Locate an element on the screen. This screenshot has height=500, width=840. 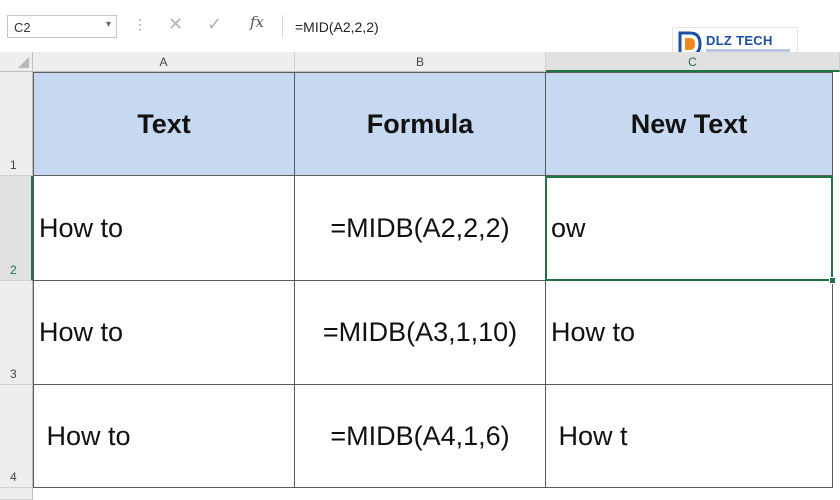
cell-a1: Text is located at coordinates (164, 124).